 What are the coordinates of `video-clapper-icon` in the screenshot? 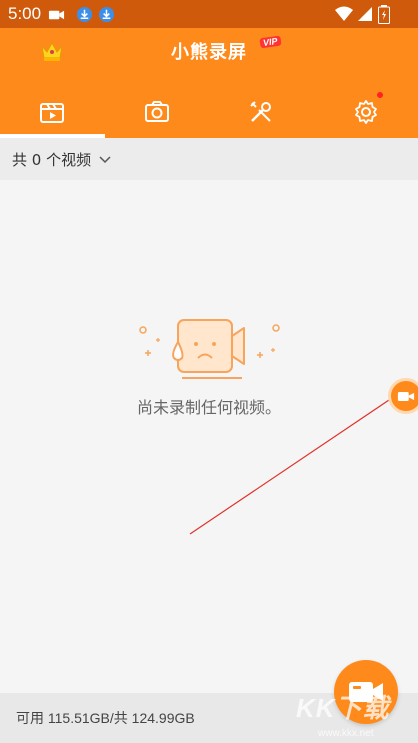 It's located at (52, 113).